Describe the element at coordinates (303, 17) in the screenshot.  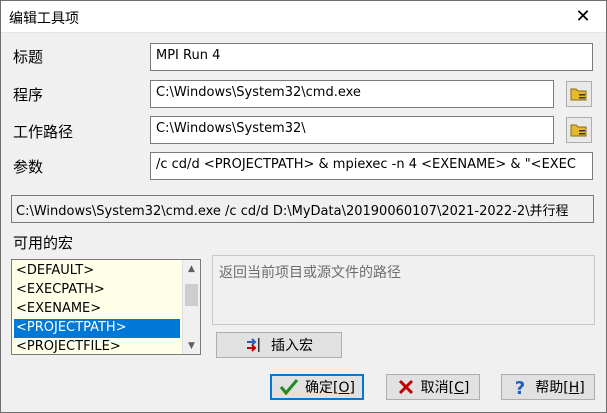
I see `title-bar: 编辑工具项 ✕` at that location.